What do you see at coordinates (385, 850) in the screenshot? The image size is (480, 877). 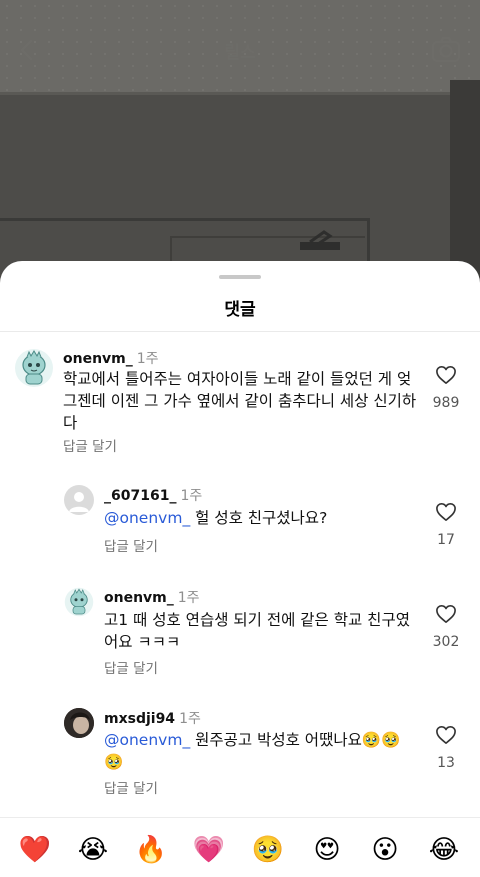 I see `surprised-face-emoji: 😮` at bounding box center [385, 850].